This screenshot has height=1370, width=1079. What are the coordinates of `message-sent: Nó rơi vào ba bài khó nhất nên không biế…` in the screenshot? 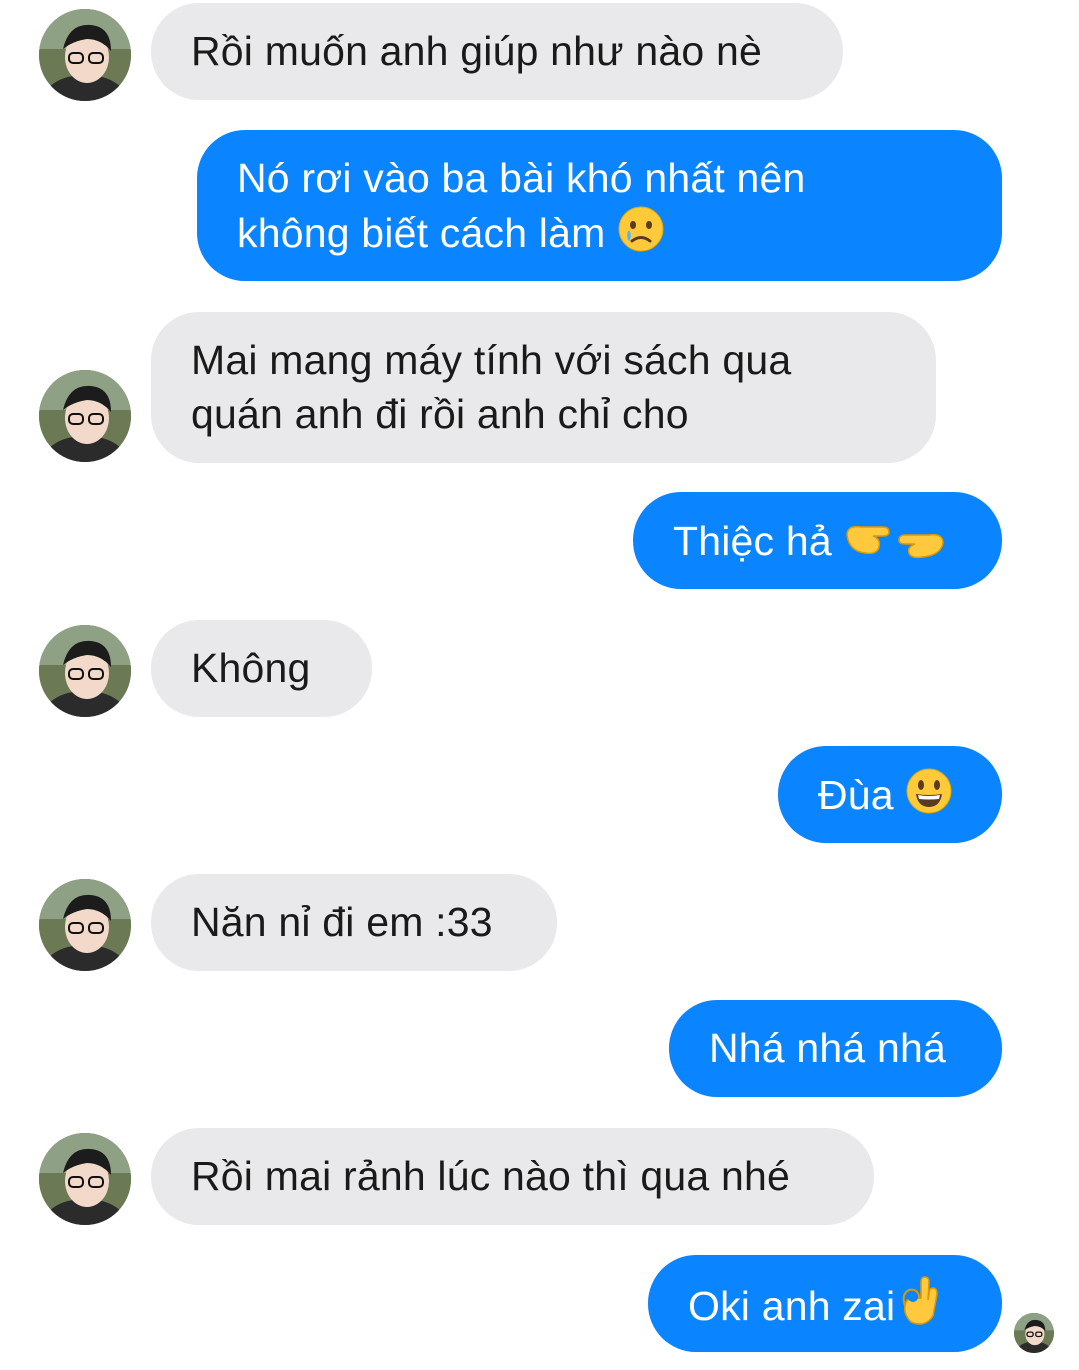 It's located at (599, 205).